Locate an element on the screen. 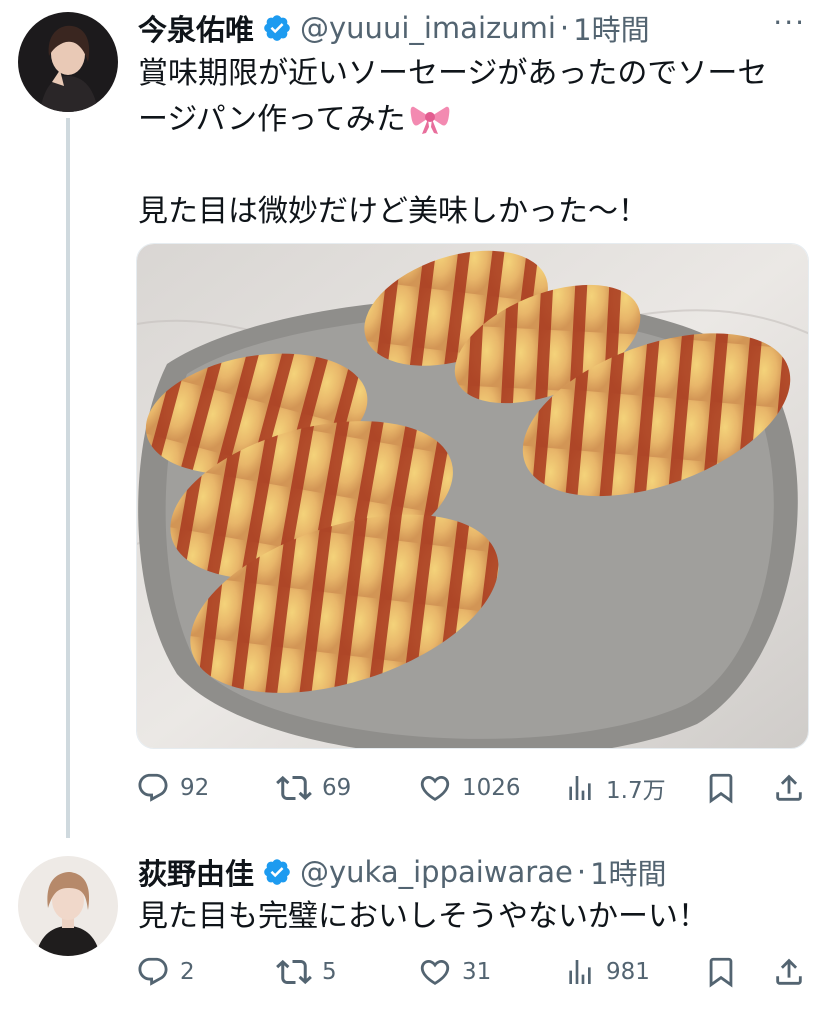  text-line-with-emoji: ージパン作ってみた is located at coordinates (476, 120).